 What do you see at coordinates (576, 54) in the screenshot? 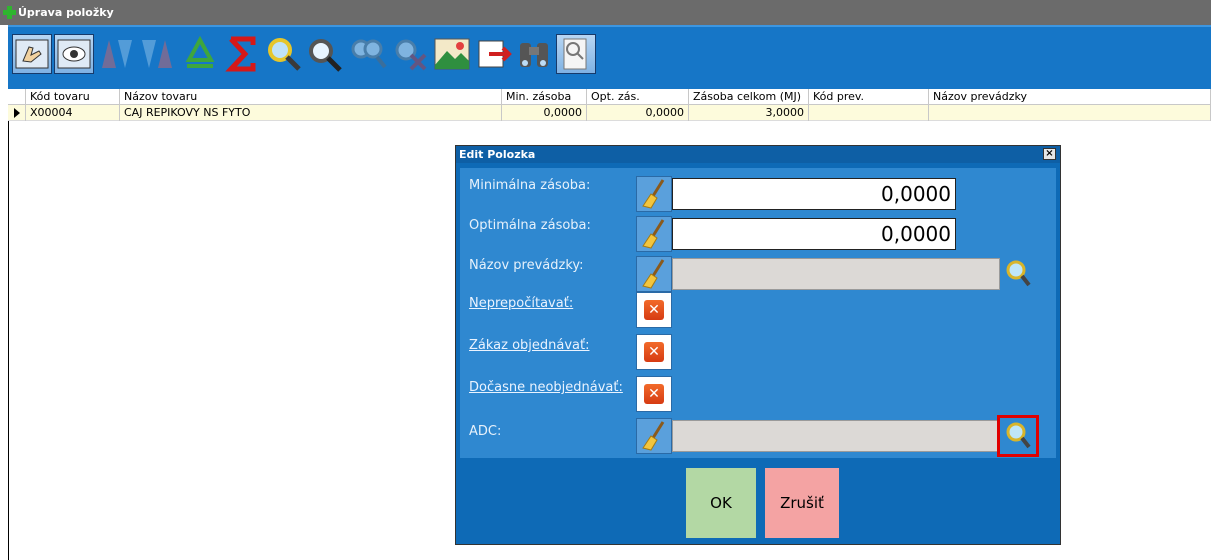
I see `document-search-icon` at bounding box center [576, 54].